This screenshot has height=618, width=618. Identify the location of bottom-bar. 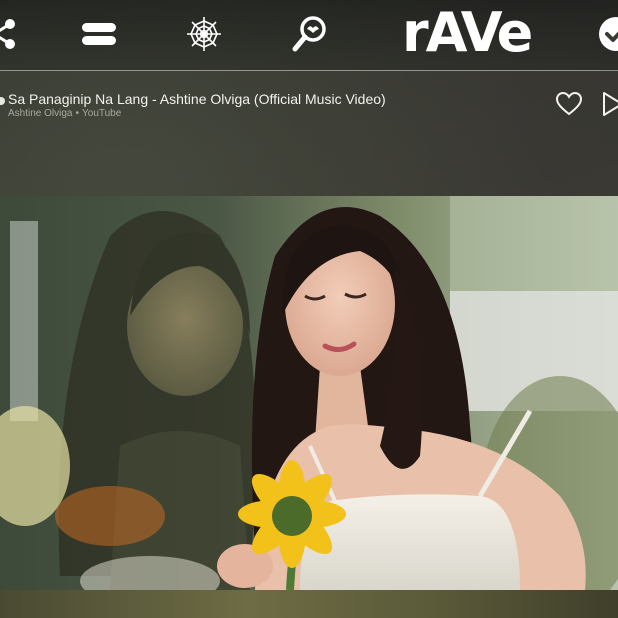
(309, 604).